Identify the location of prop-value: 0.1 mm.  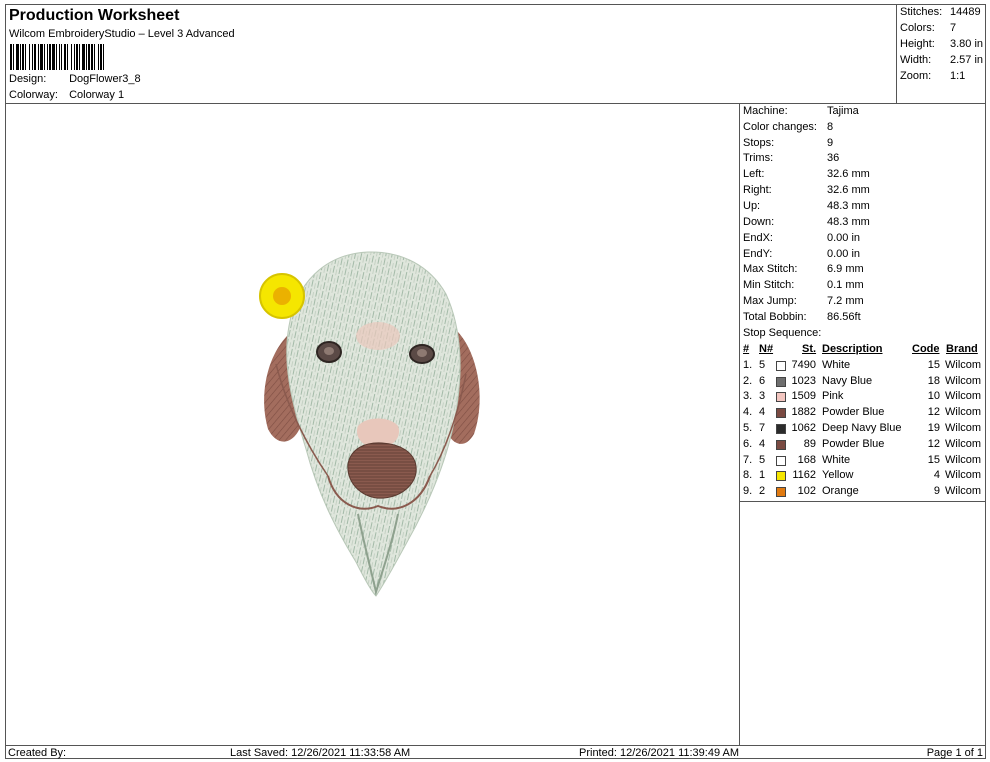
(845, 285).